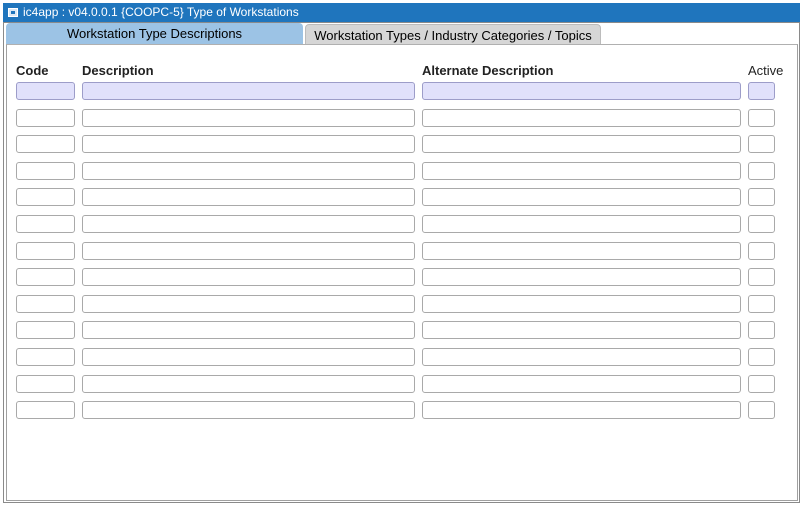  I want to click on row-9-alternate-description-field, so click(581, 304).